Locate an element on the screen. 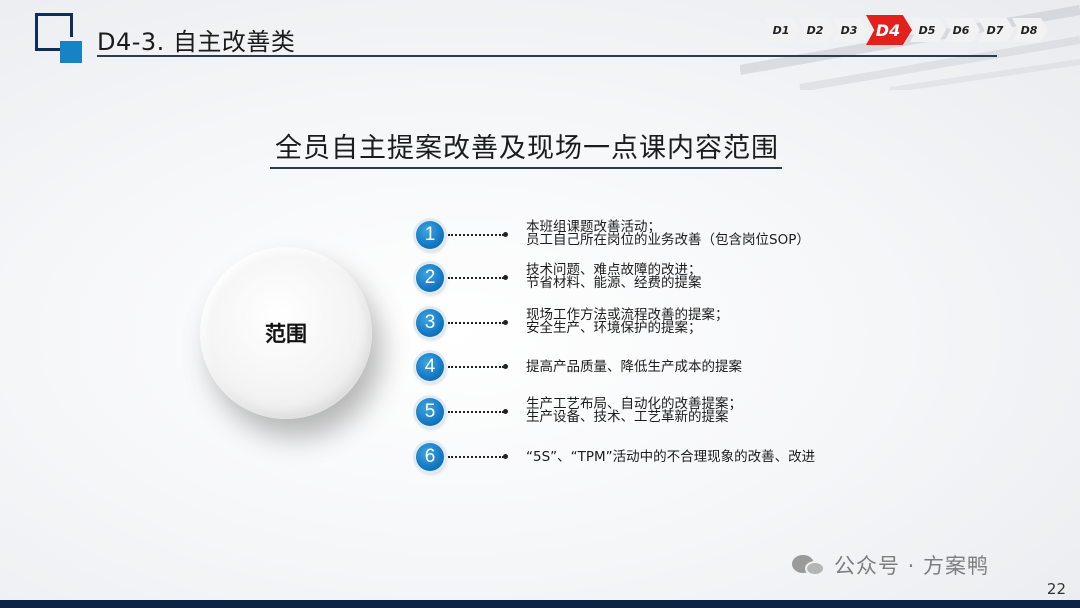 This screenshot has height=608, width=1080. item-text: 现场工作方法或流程改善的提案； 安全生产、环境保护的提案； is located at coordinates (627, 322).